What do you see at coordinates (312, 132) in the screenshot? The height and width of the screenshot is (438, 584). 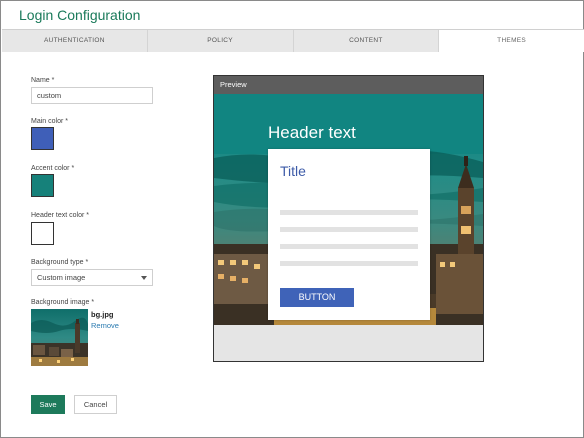 I see `preview-header-text: Header text` at bounding box center [312, 132].